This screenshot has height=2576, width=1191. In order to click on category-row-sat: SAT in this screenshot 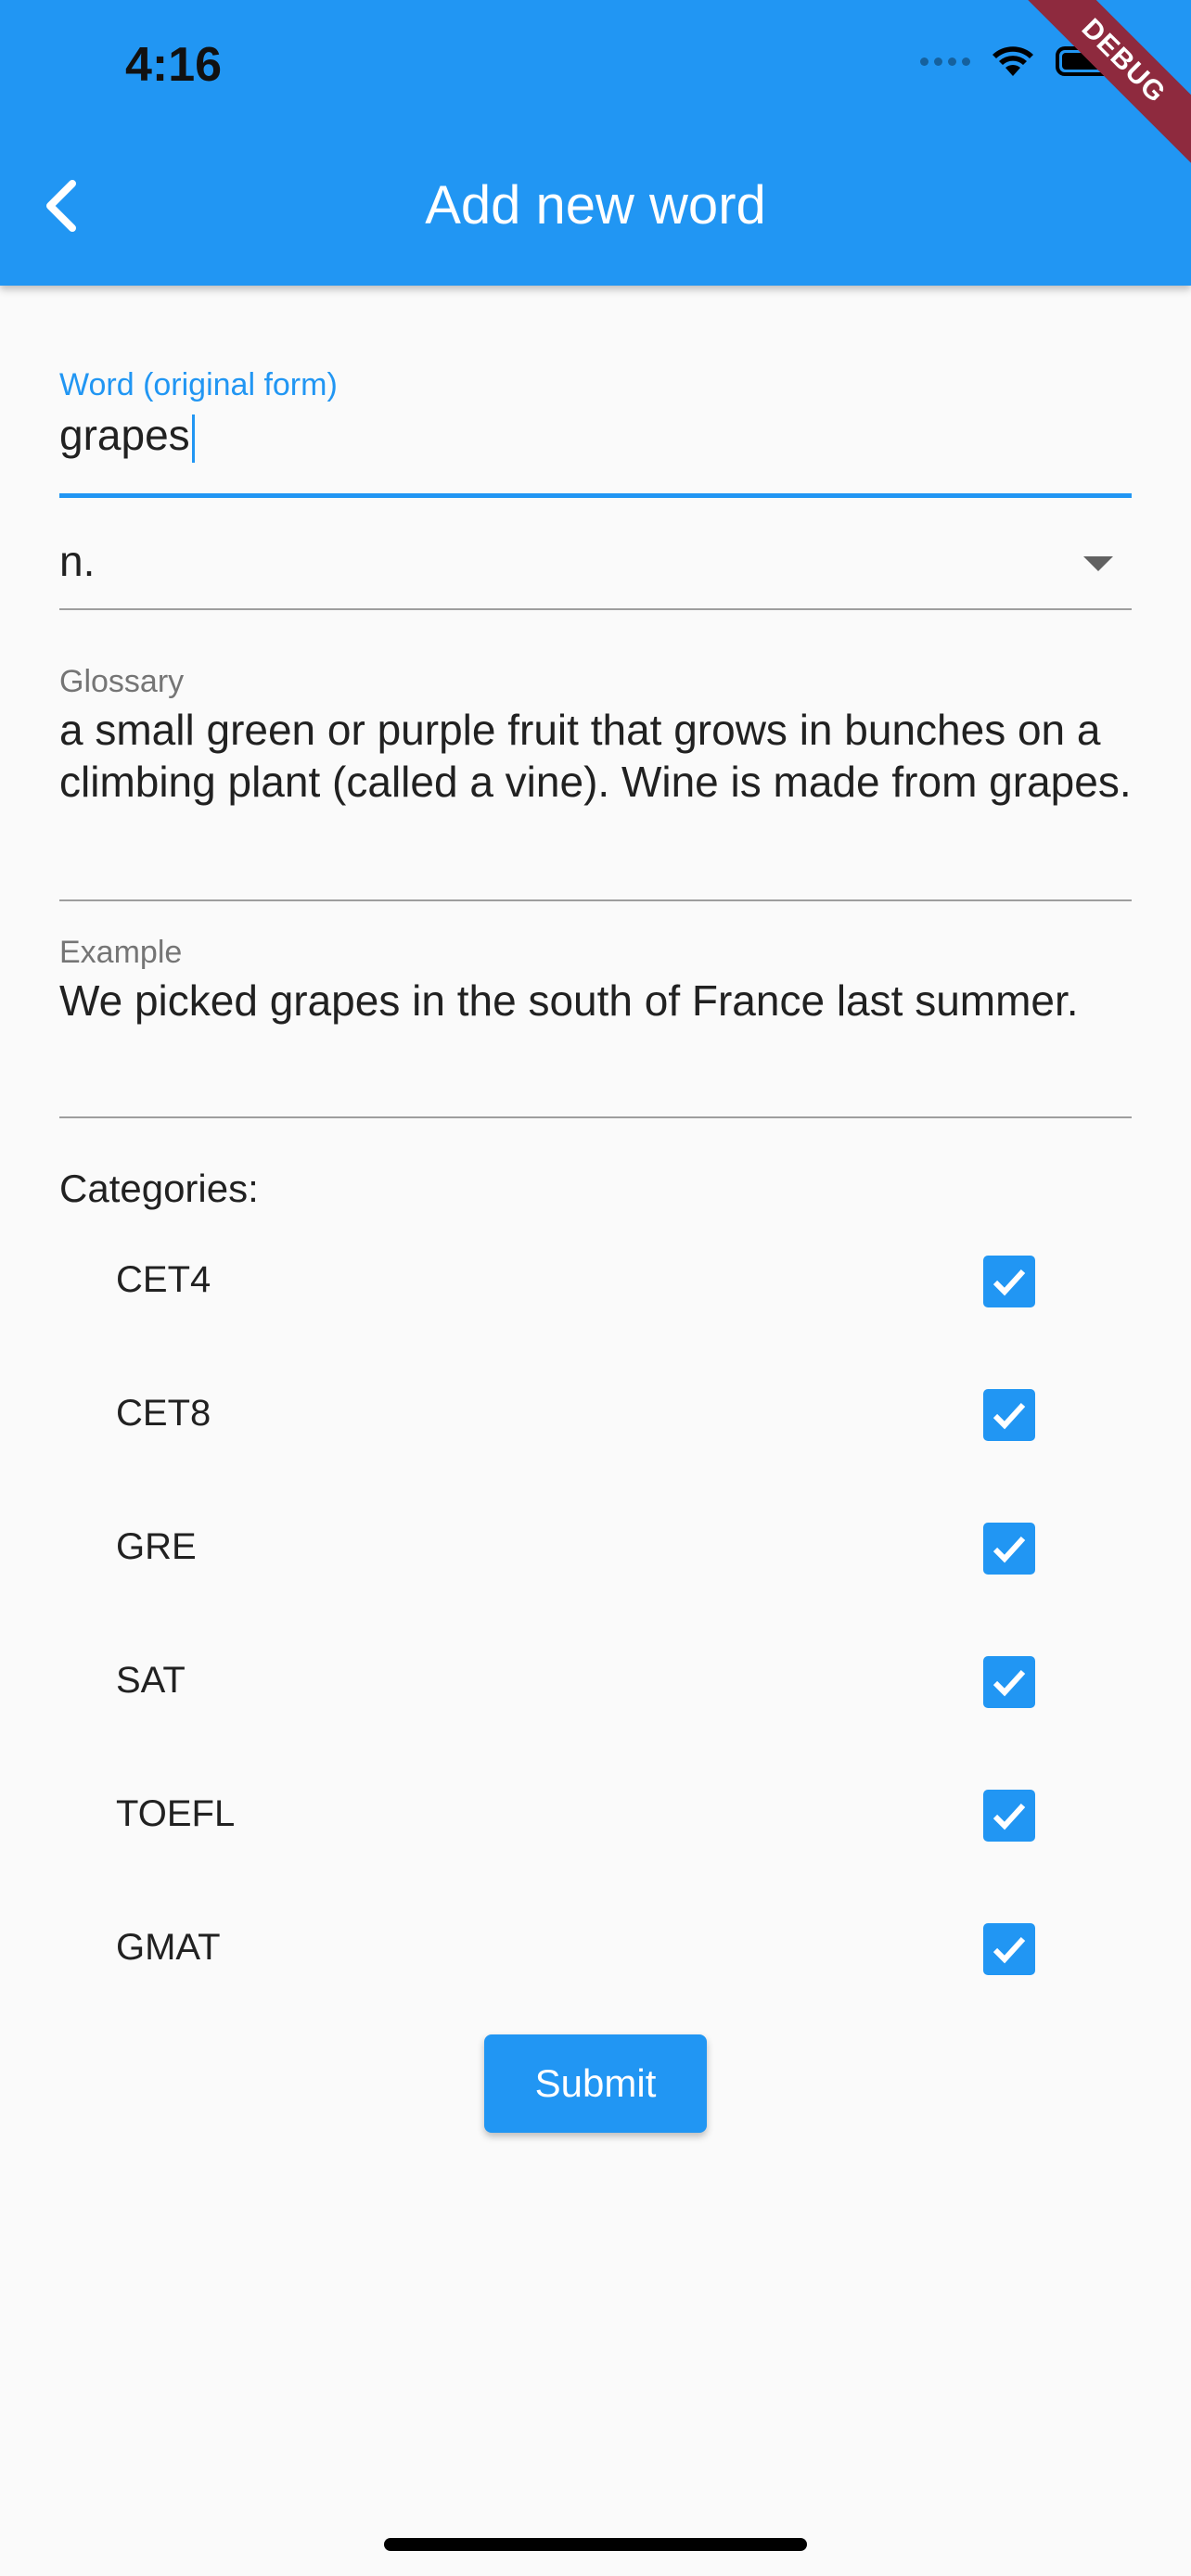, I will do `click(595, 1682)`.